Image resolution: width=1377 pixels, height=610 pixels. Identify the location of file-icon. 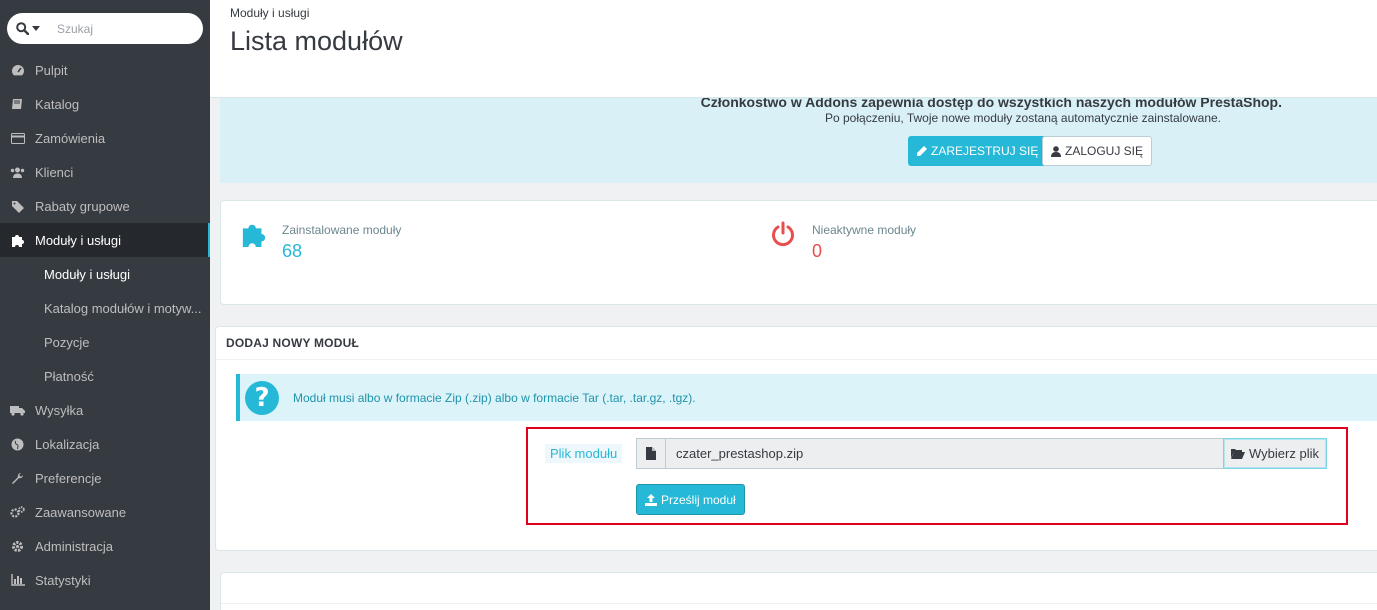
(651, 453).